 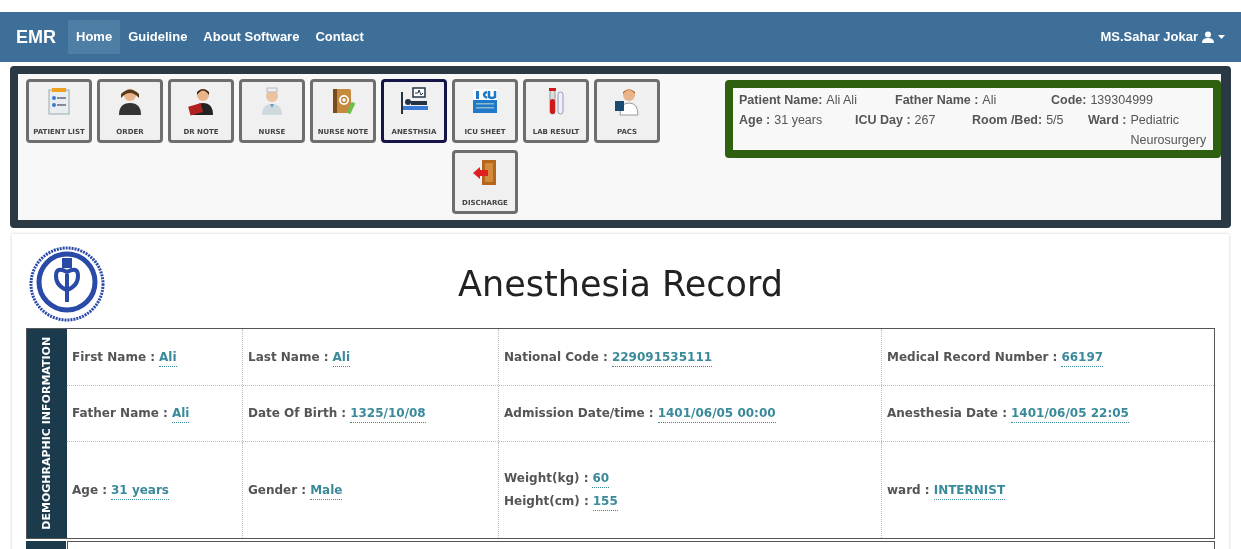 What do you see at coordinates (388, 413) in the screenshot?
I see `field-value: 1325/10/08` at bounding box center [388, 413].